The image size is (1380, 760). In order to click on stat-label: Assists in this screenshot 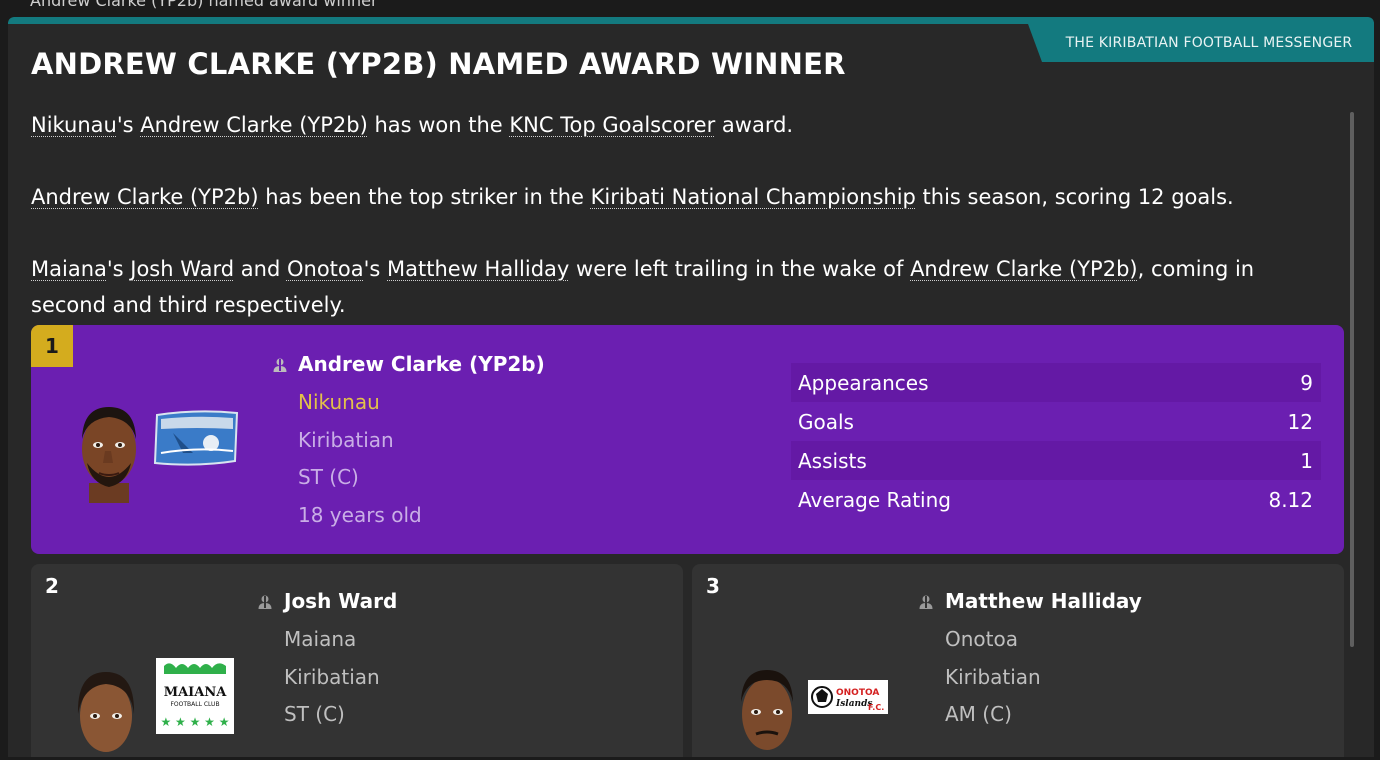, I will do `click(832, 460)`.